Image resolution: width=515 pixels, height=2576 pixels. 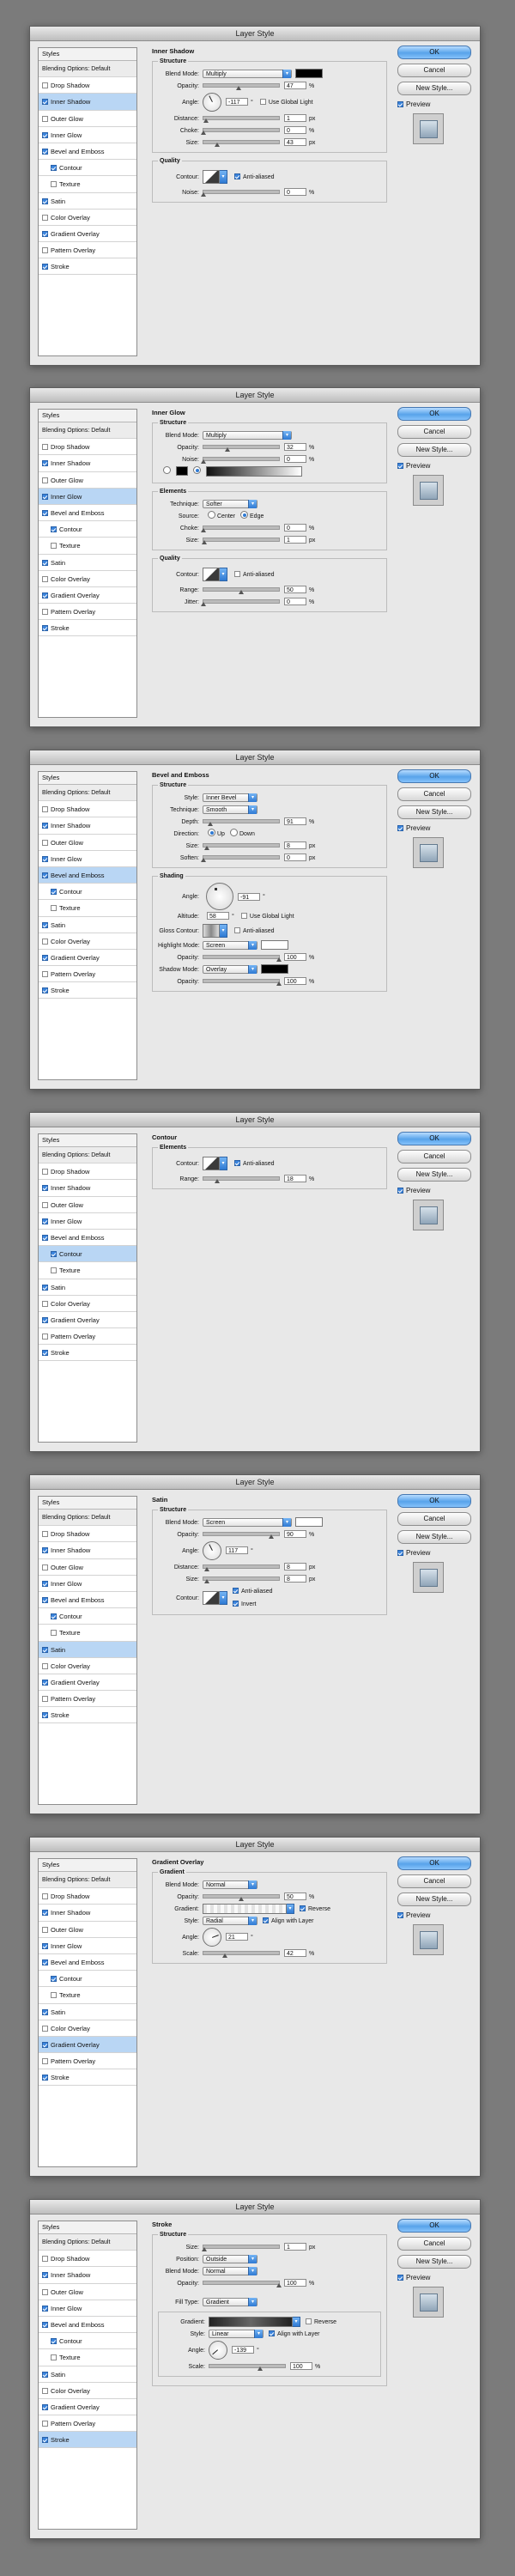 I want to click on scale-input: 100, so click(x=301, y=2367).